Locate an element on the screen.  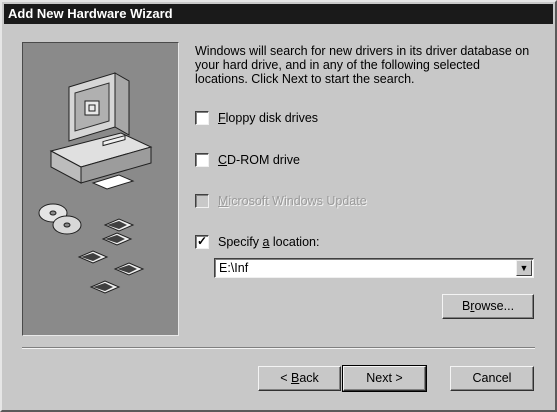
next-button: Next > is located at coordinates (384, 378).